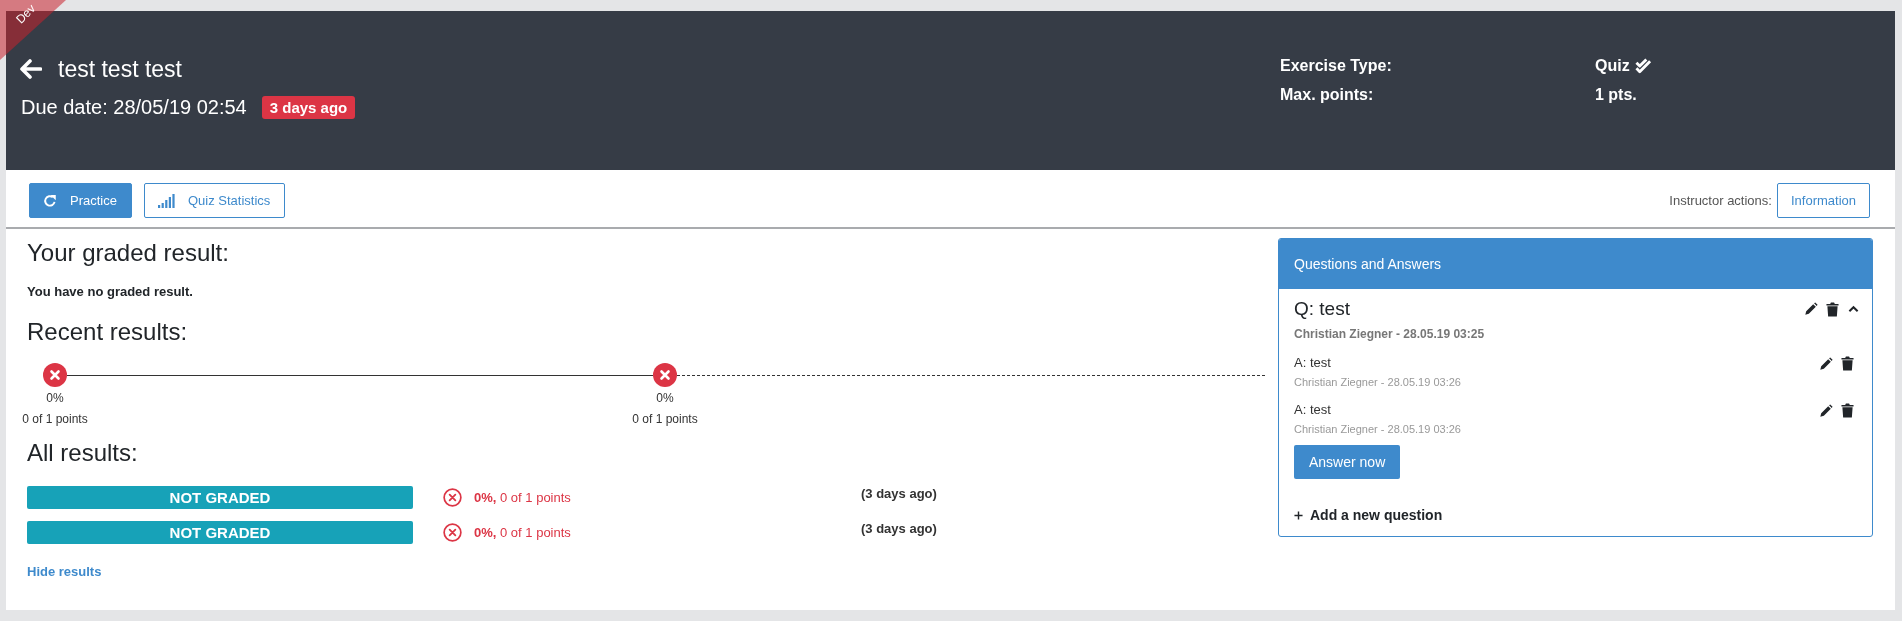  I want to click on info-label: Max. points:, so click(1327, 94).